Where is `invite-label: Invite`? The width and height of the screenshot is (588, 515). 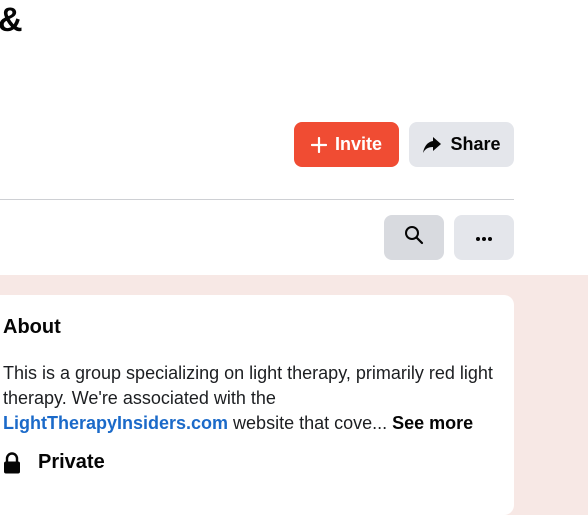 invite-label: Invite is located at coordinates (358, 144).